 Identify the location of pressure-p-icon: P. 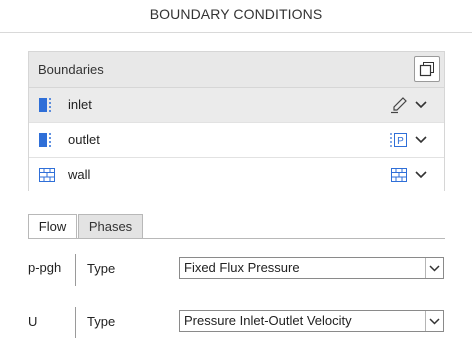
(399, 140).